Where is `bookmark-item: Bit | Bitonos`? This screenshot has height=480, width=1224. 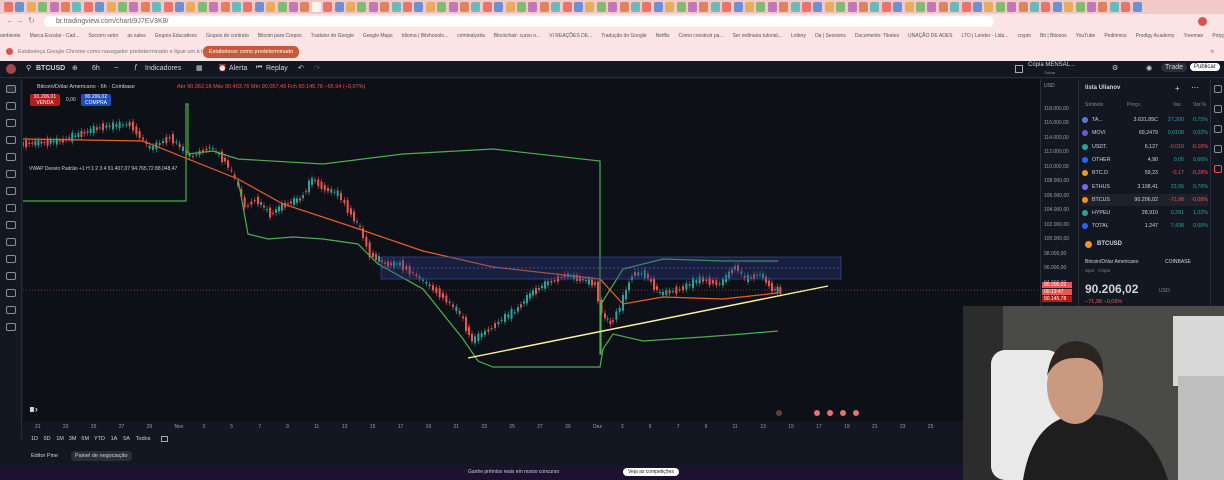
bookmark-item: Bit | Bitonos is located at coordinates (1053, 36).